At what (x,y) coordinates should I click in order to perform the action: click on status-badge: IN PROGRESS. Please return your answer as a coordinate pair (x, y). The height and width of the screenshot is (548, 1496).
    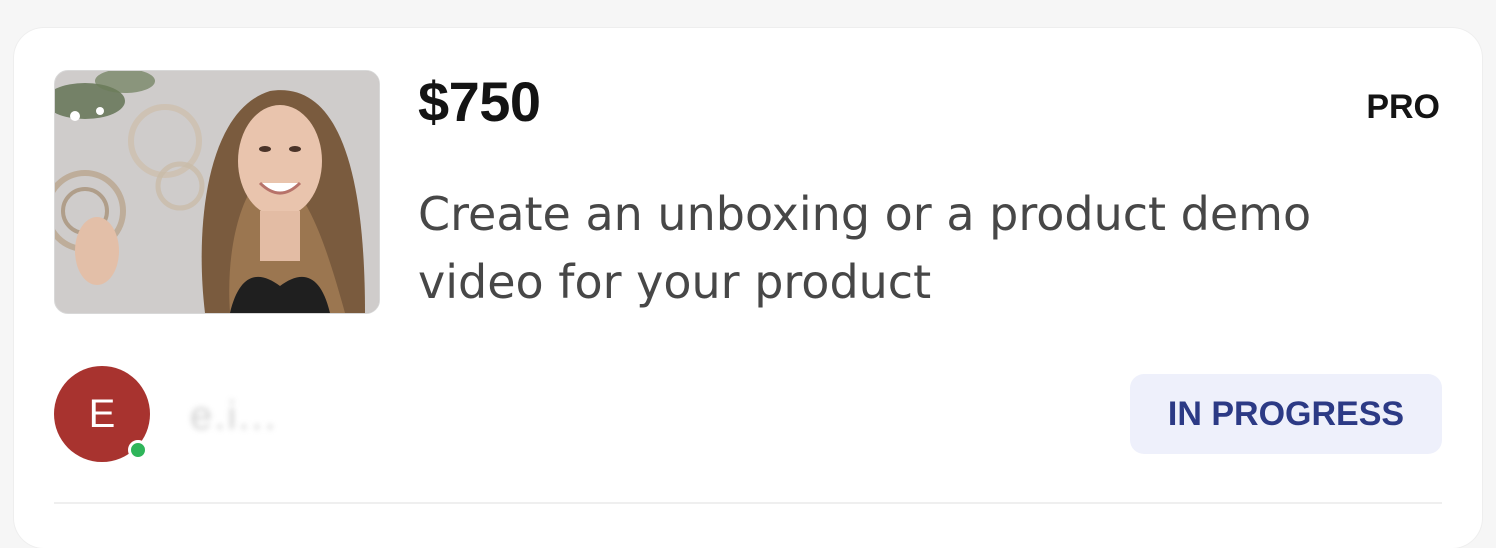
    Looking at the image, I should click on (1286, 414).